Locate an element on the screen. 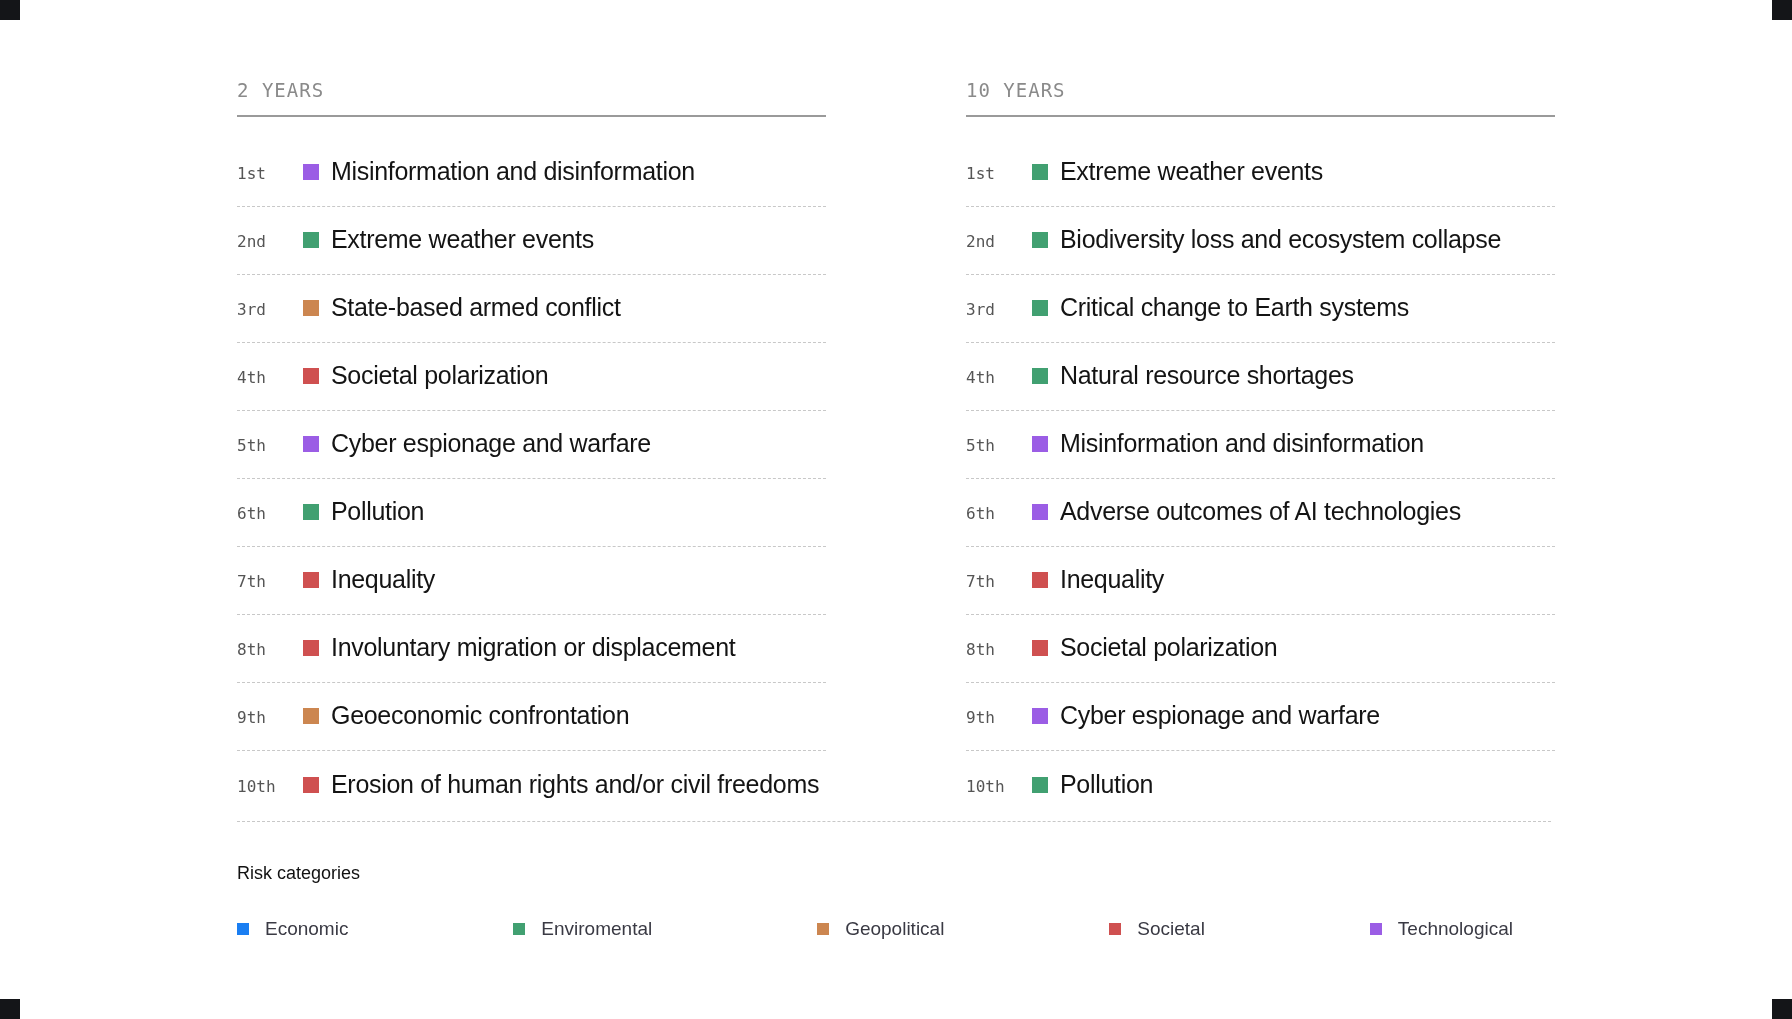 This screenshot has height=1019, width=1792. risk-label: Critical change to Earth systems is located at coordinates (1234, 308).